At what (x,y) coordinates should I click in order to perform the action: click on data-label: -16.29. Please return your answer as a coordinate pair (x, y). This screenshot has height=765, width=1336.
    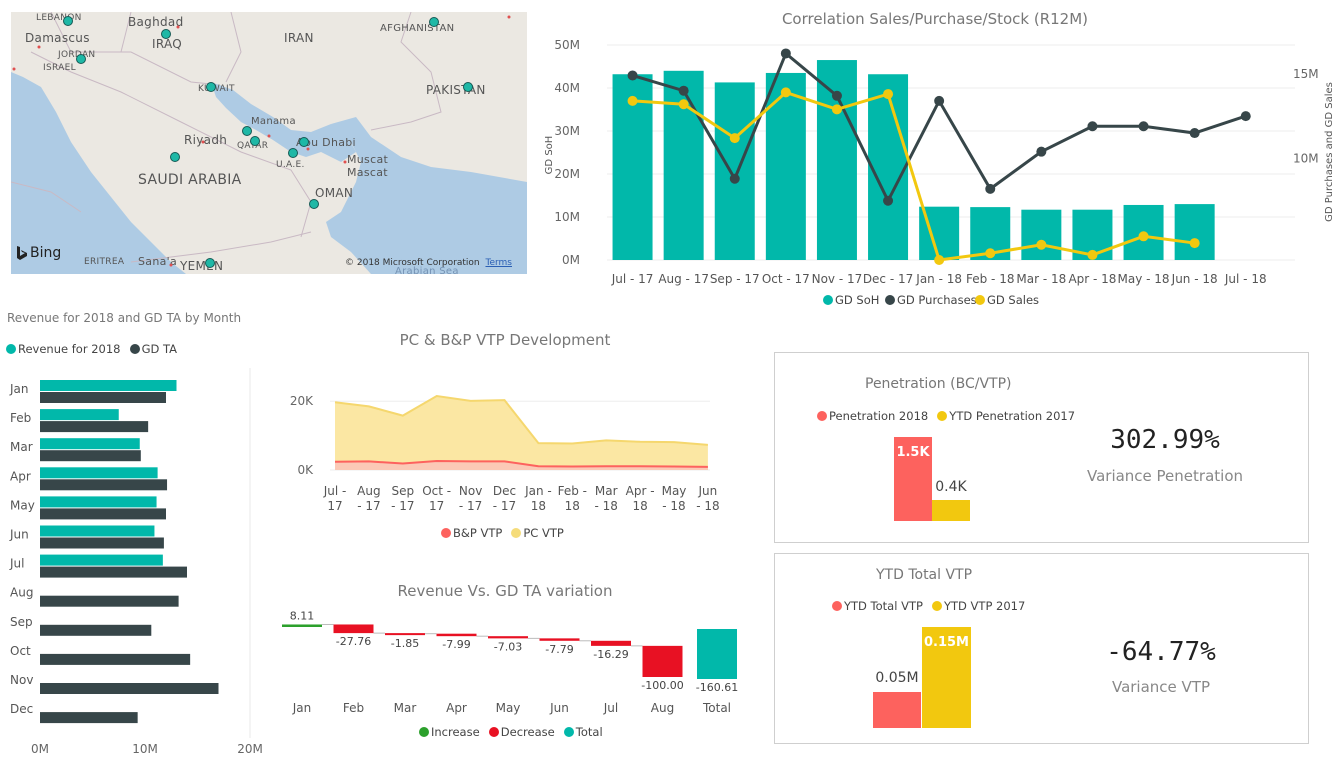
    Looking at the image, I should click on (610, 654).